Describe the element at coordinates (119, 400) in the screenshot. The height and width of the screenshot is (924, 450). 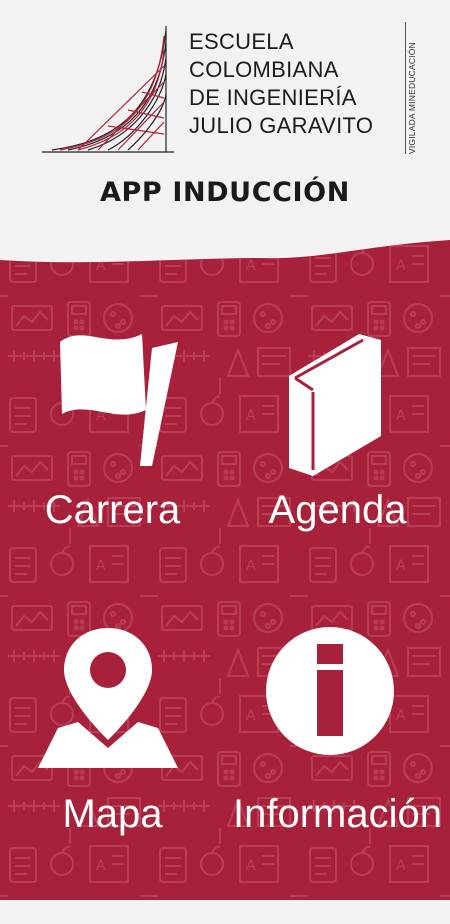
I see `flag-icon` at that location.